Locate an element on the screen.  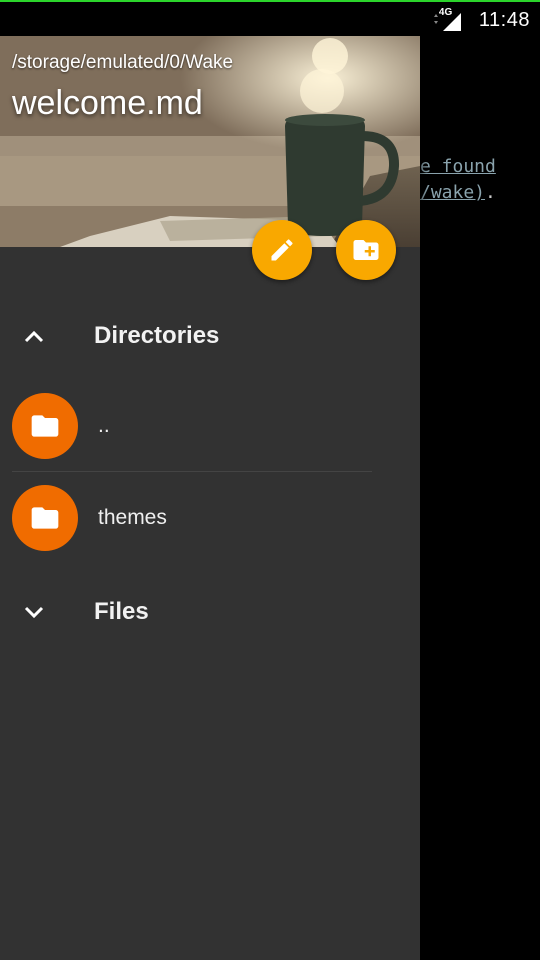
chevron-up-icon is located at coordinates (45, 336).